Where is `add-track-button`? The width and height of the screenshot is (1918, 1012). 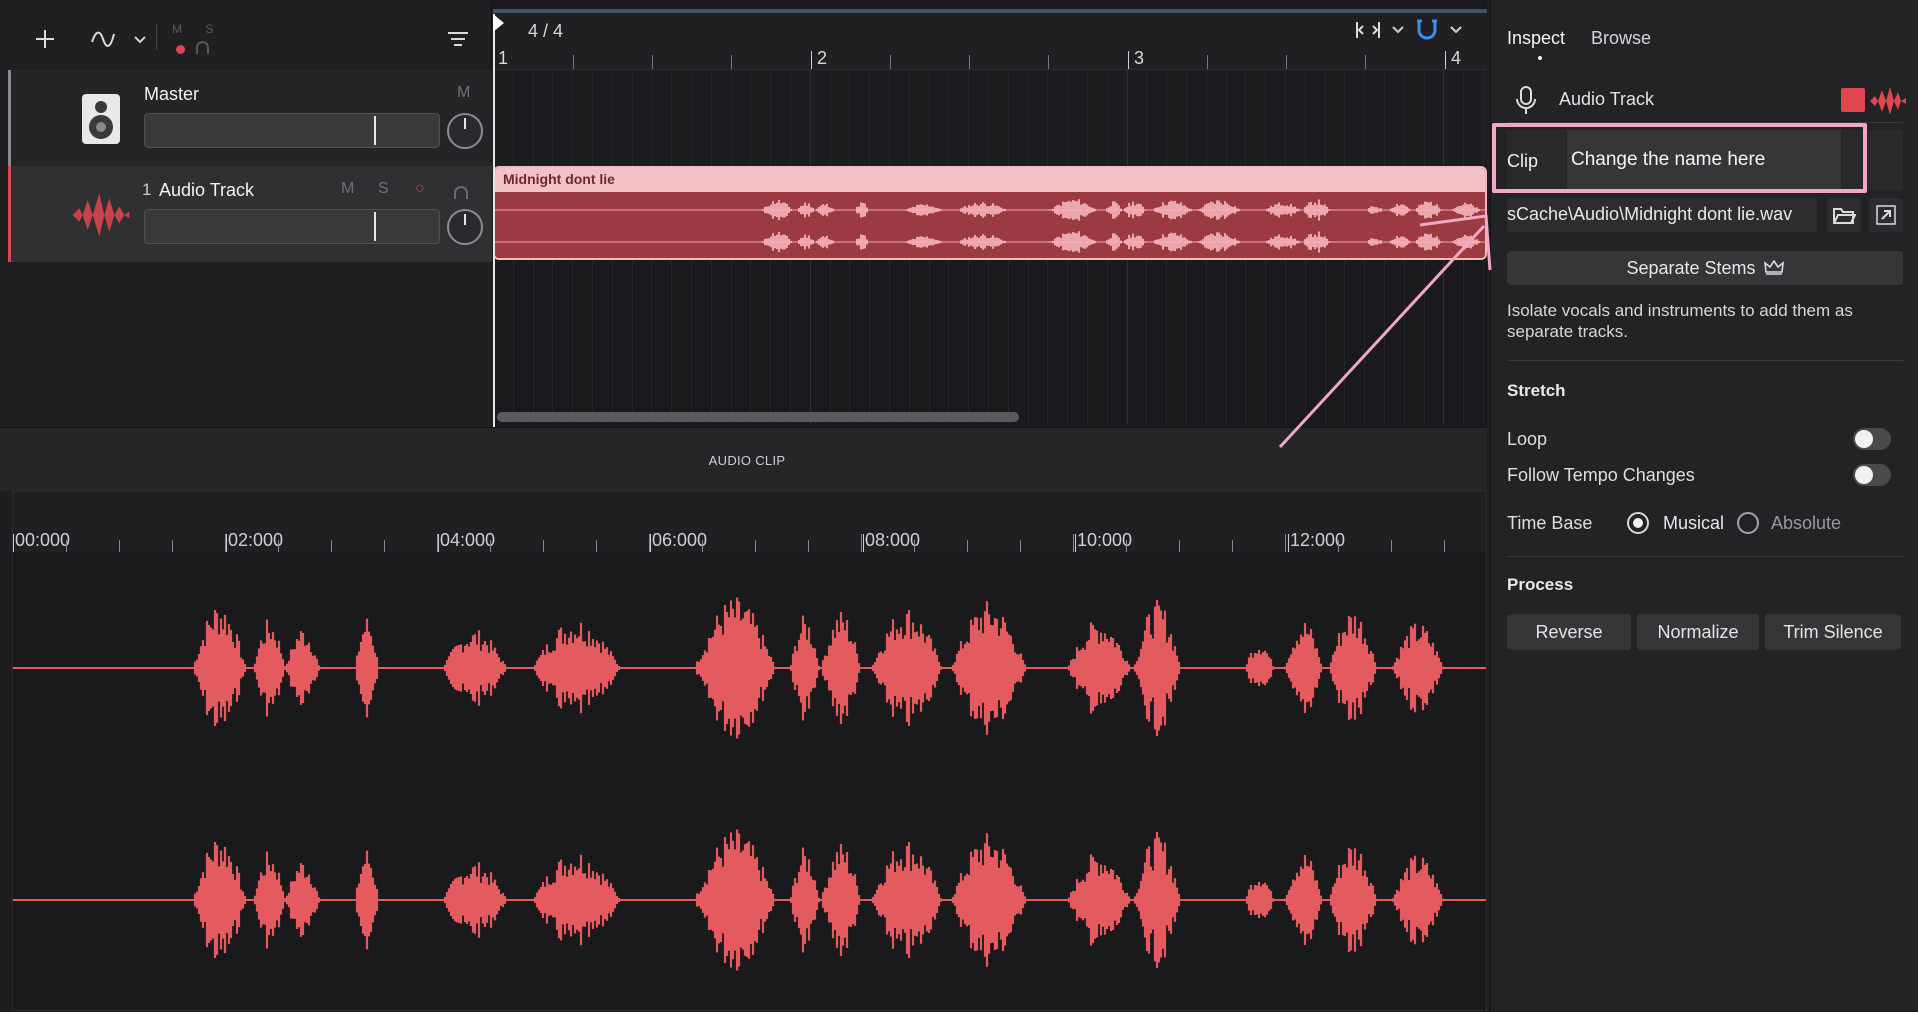 add-track-button is located at coordinates (45, 39).